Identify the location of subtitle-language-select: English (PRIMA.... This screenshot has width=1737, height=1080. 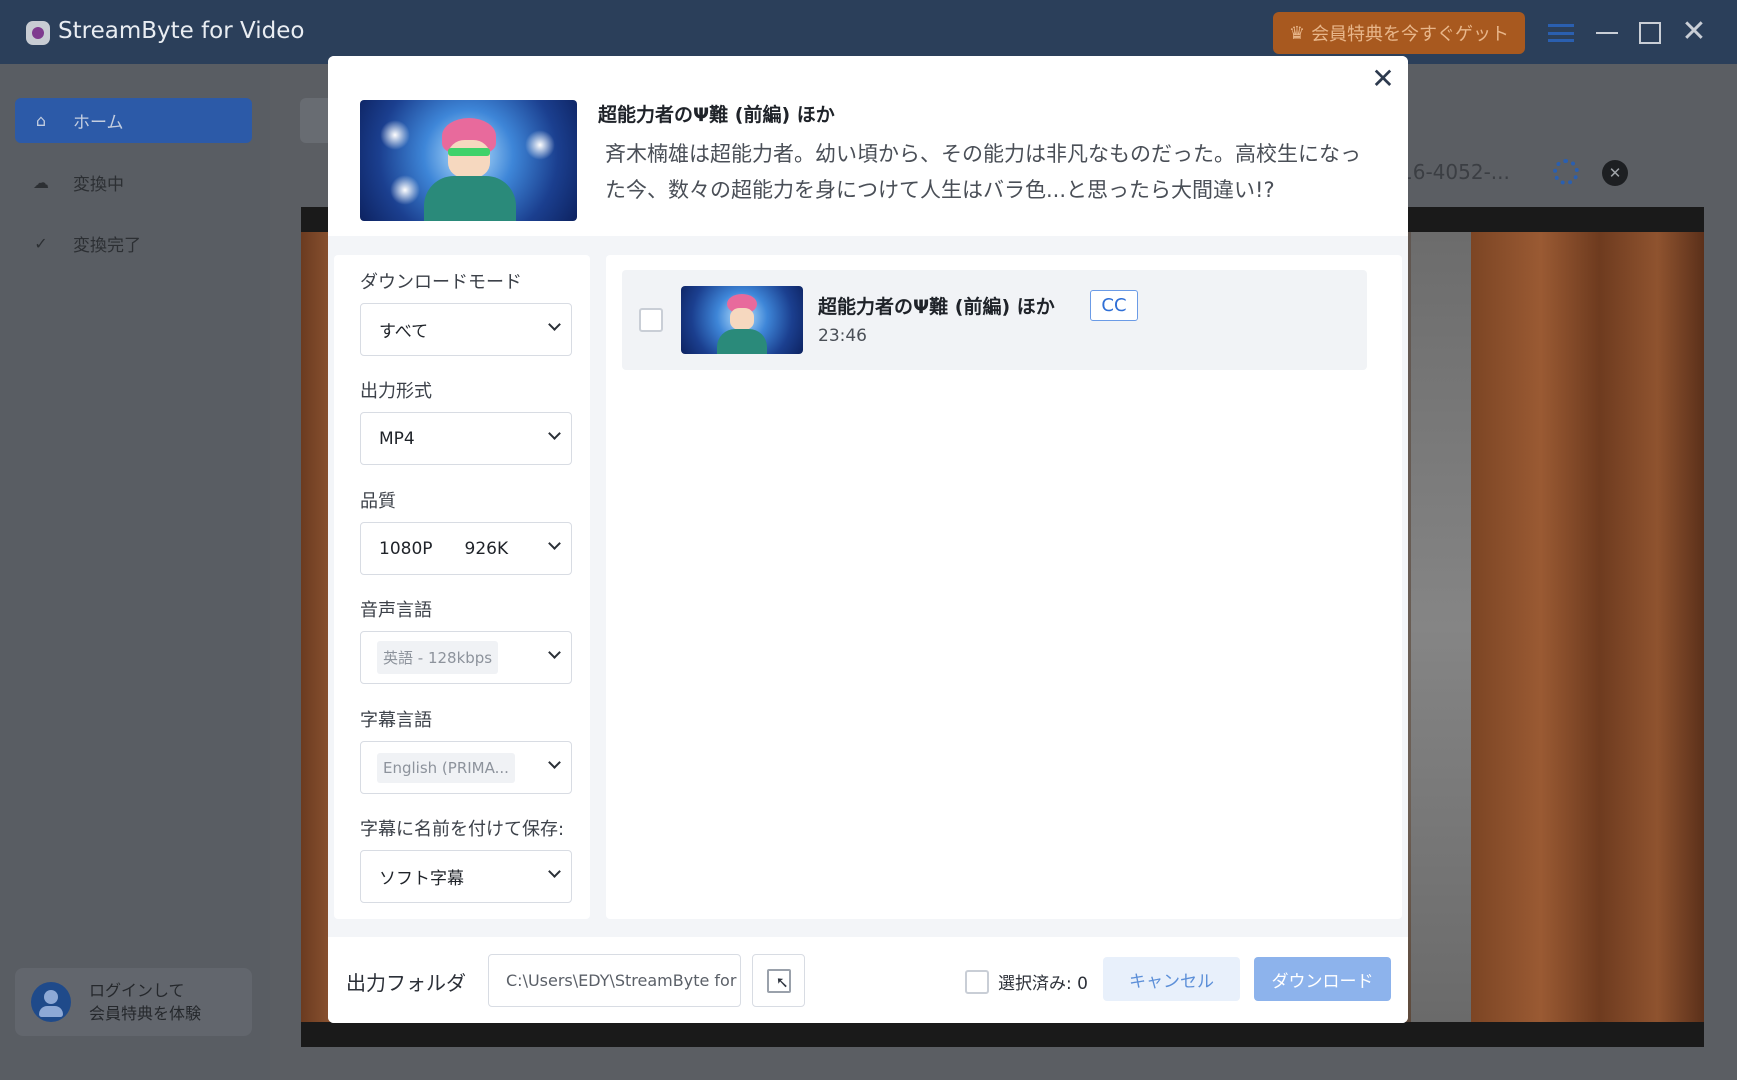
(466, 767).